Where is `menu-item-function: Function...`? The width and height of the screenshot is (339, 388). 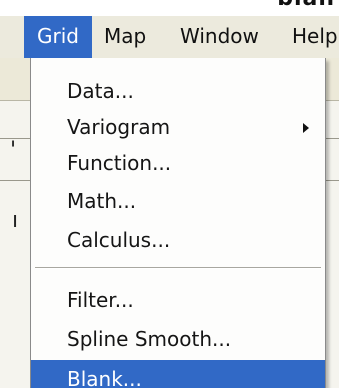 menu-item-function: Function... is located at coordinates (178, 163).